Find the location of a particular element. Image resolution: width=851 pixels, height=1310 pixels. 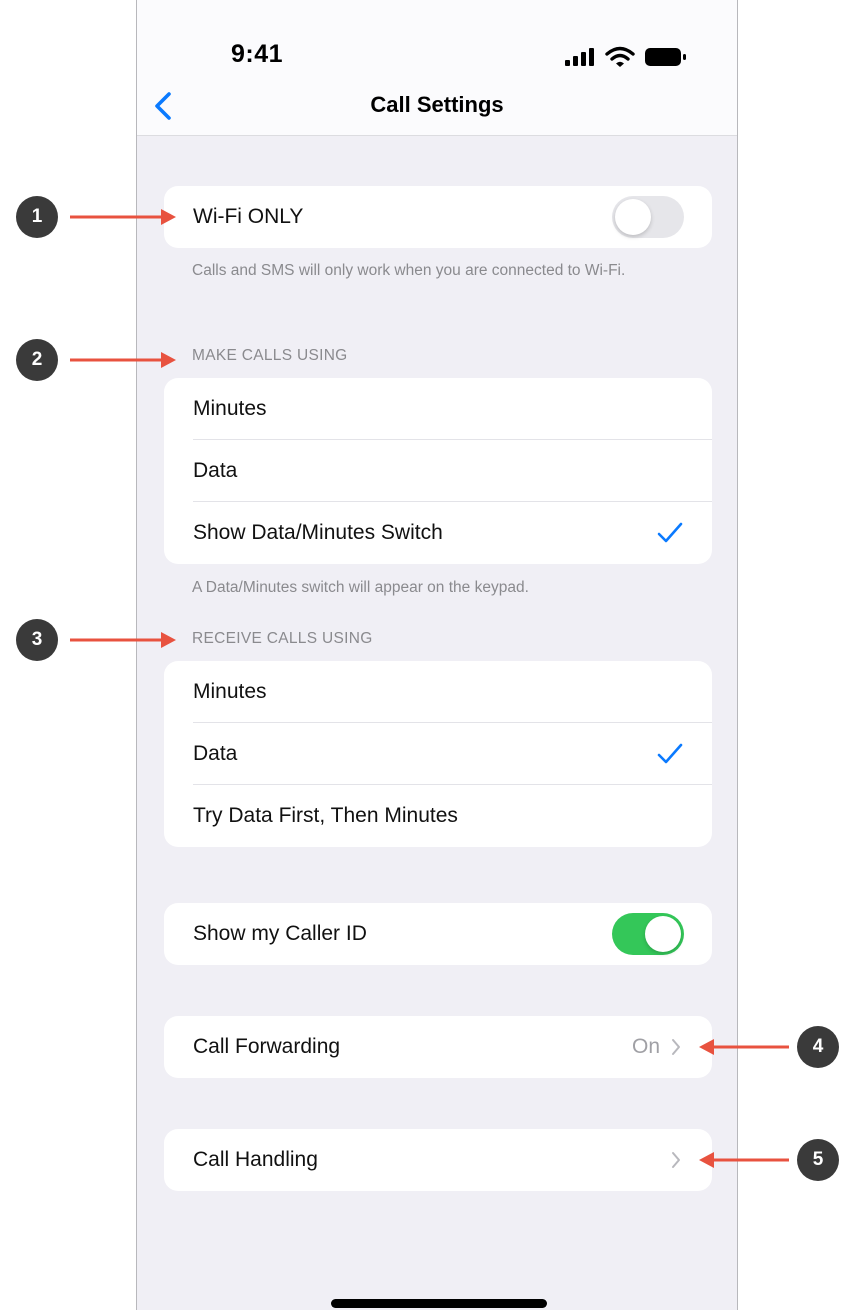

status-icons is located at coordinates (630, 57).